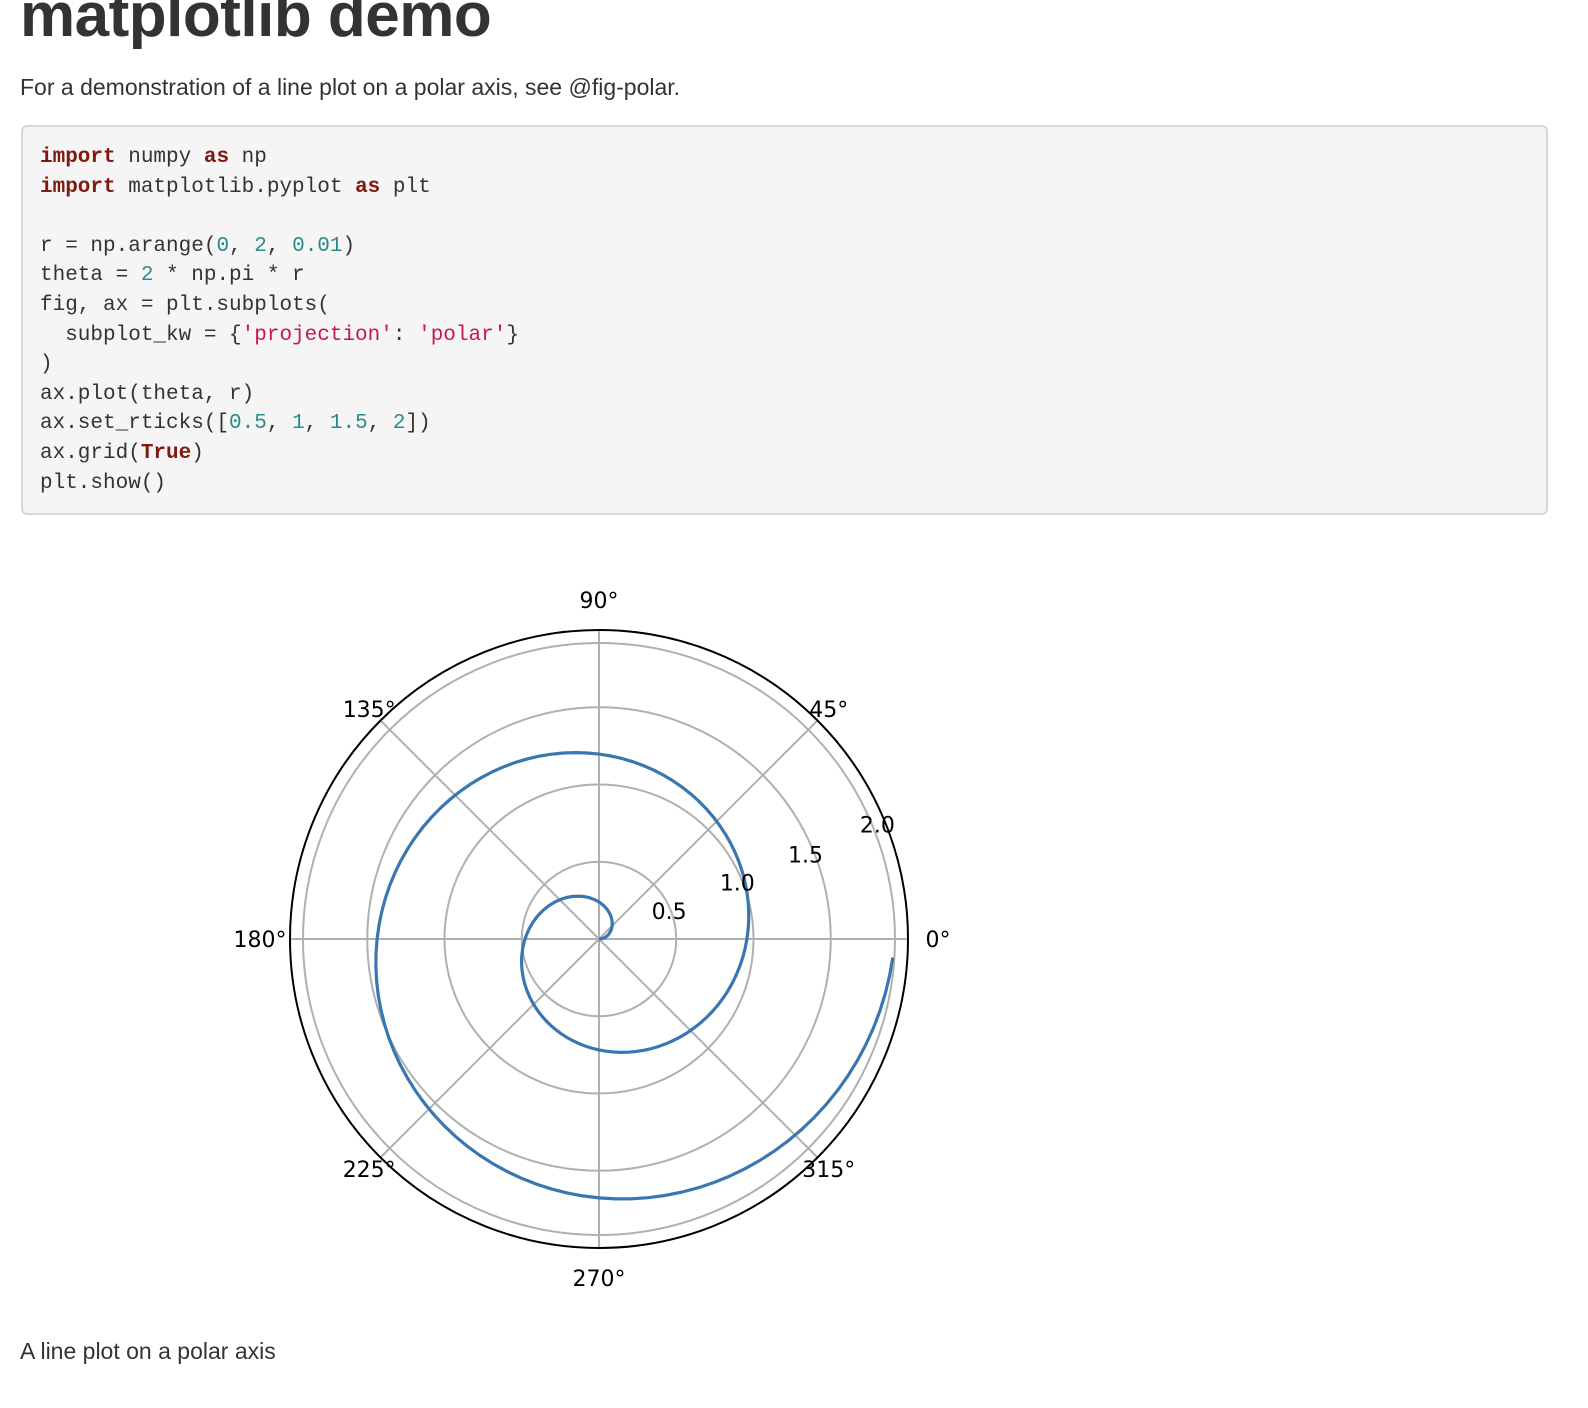  I want to click on code-text: matplotlib.pyplot, so click(235, 187).